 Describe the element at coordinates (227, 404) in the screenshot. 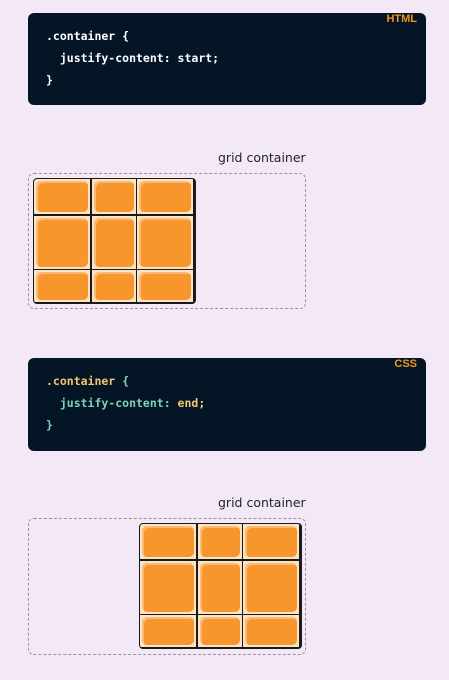

I see `code-block-end: CSS .container { justify-content: end; }` at that location.